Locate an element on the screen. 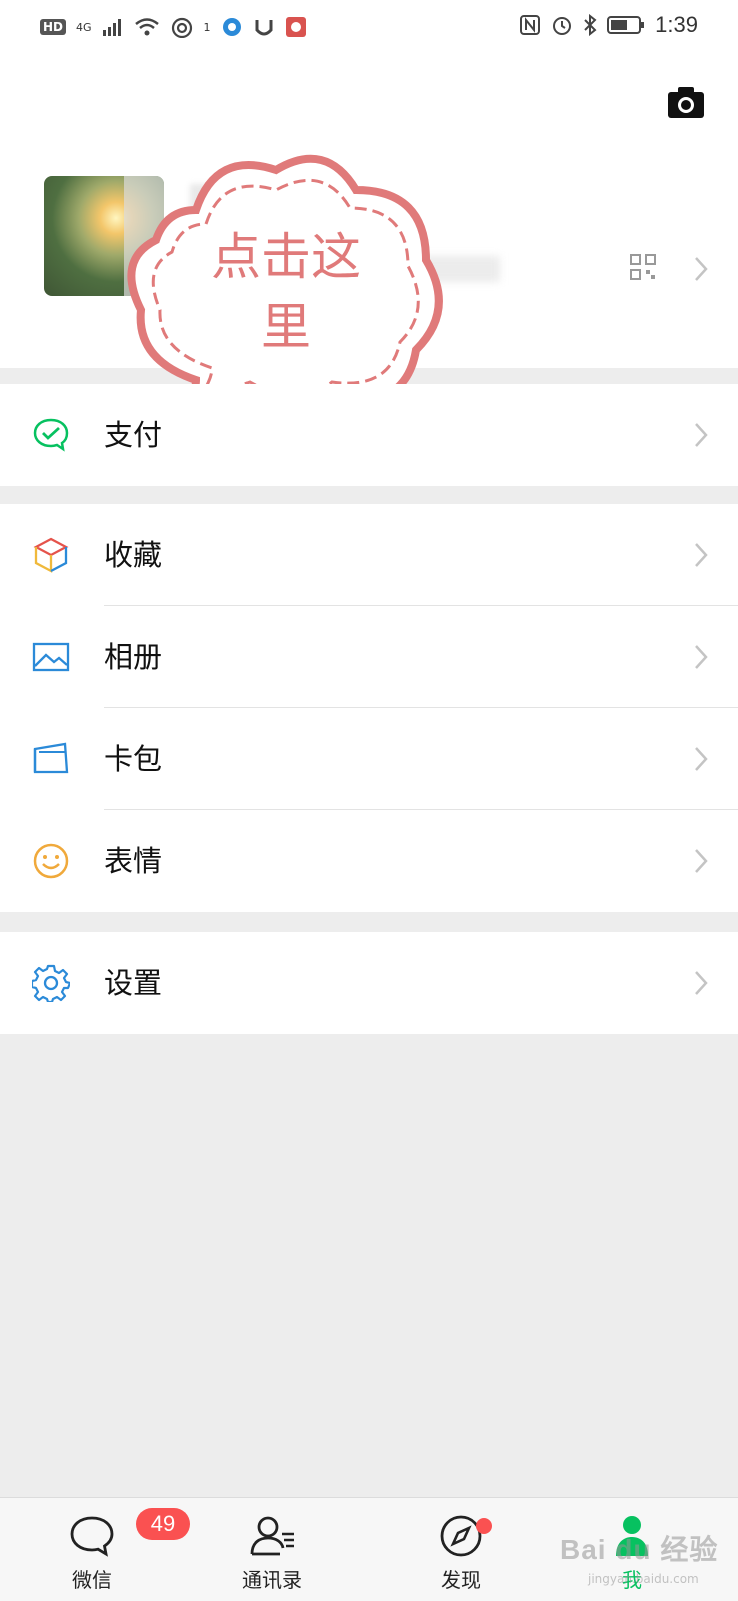 The width and height of the screenshot is (738, 1601). menu-group-settings: 设置 is located at coordinates (369, 983).